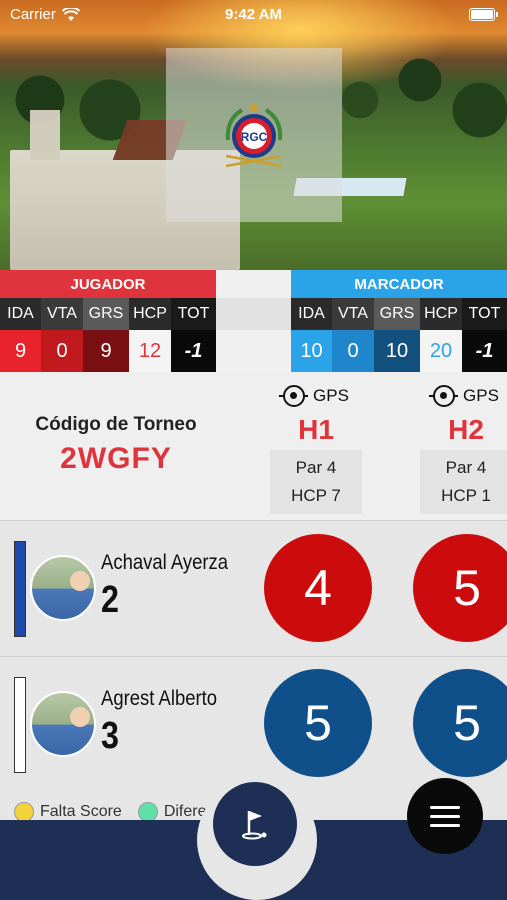 The height and width of the screenshot is (900, 507). What do you see at coordinates (193, 351) in the screenshot?
I see `jugador-tot-value: -1` at bounding box center [193, 351].